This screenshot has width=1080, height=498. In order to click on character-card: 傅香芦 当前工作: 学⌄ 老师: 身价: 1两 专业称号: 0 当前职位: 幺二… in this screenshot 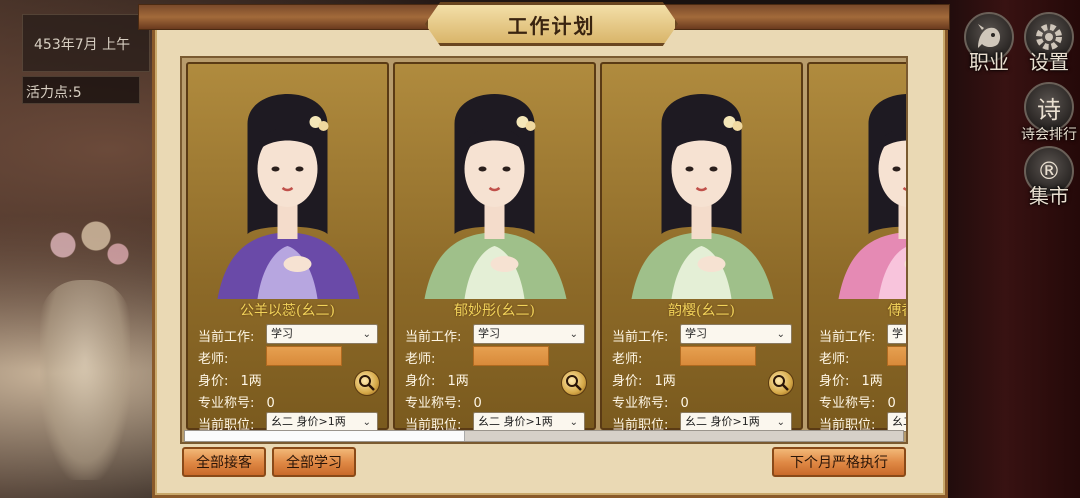, I will do `click(857, 247)`.